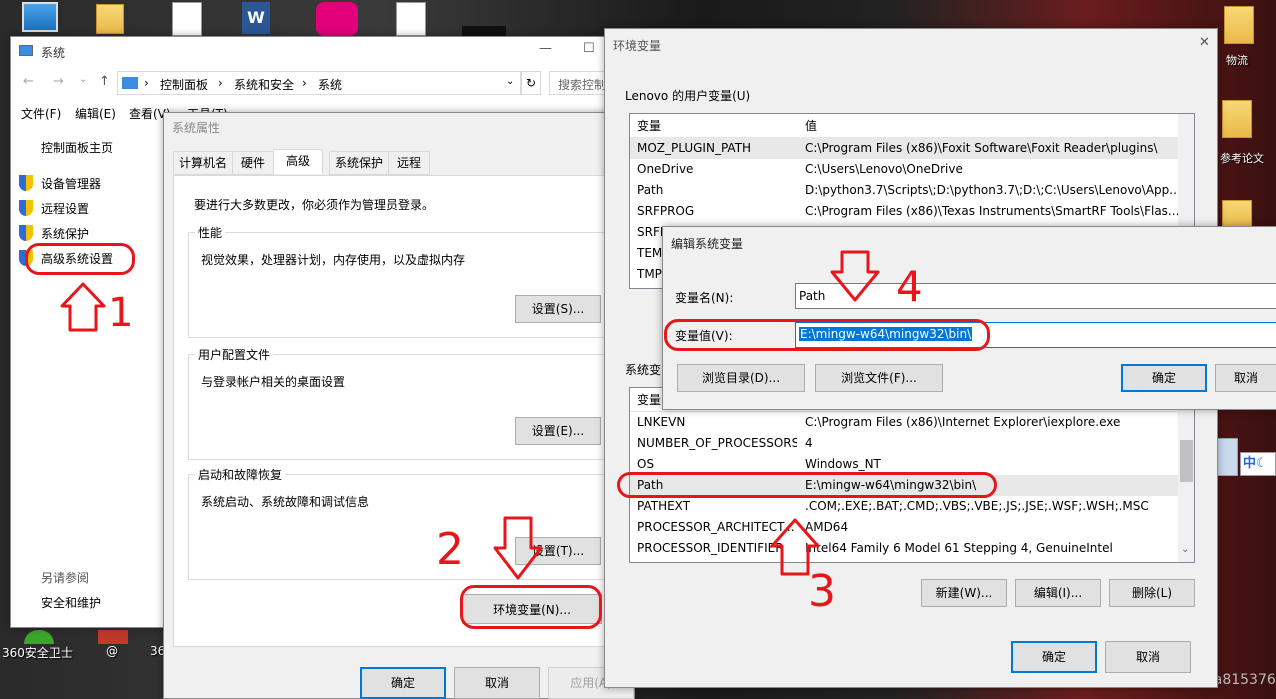 The width and height of the screenshot is (1276, 699). What do you see at coordinates (809, 443) in the screenshot?
I see `variable-value: 4` at bounding box center [809, 443].